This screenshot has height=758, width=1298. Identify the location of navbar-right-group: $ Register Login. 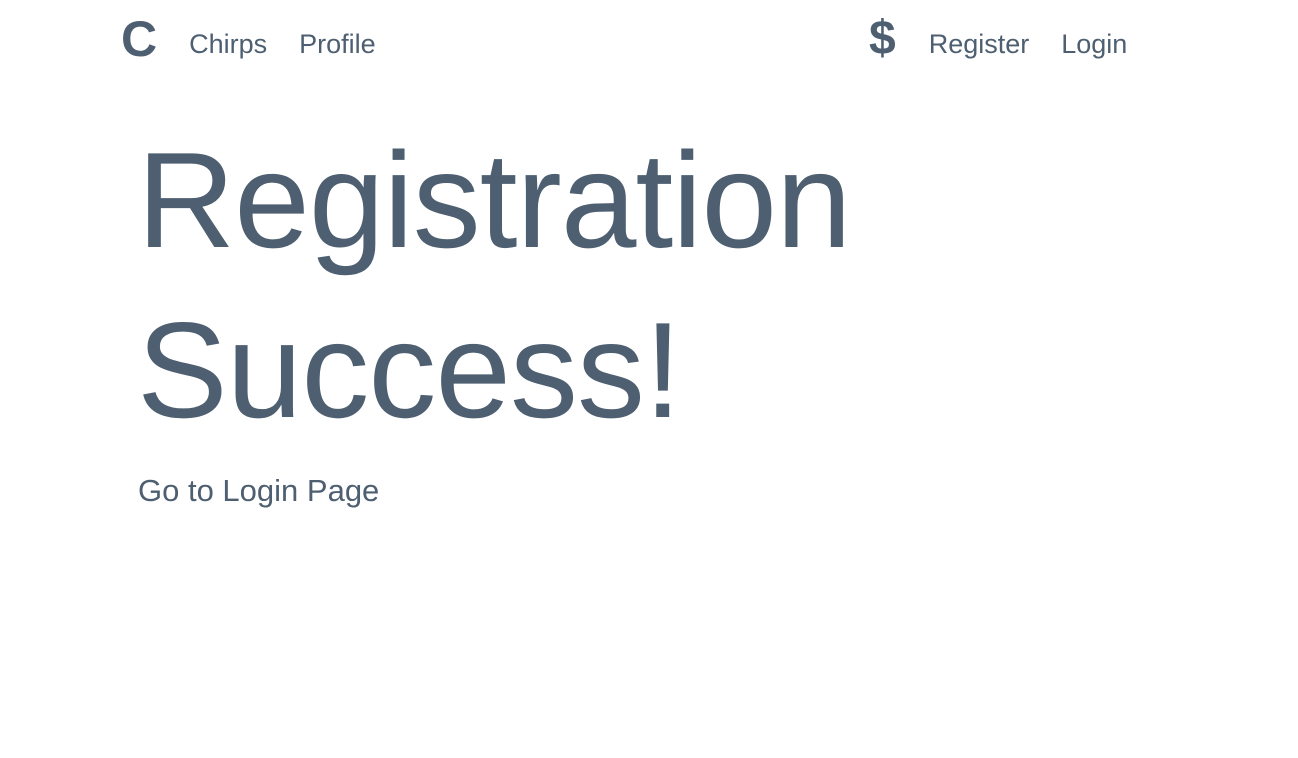
(998, 42).